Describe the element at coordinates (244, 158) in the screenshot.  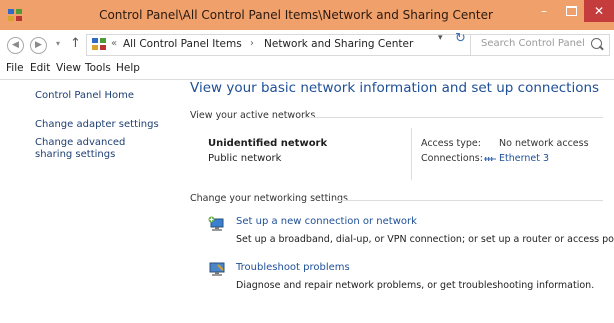
I see `network-type: Public network` at that location.